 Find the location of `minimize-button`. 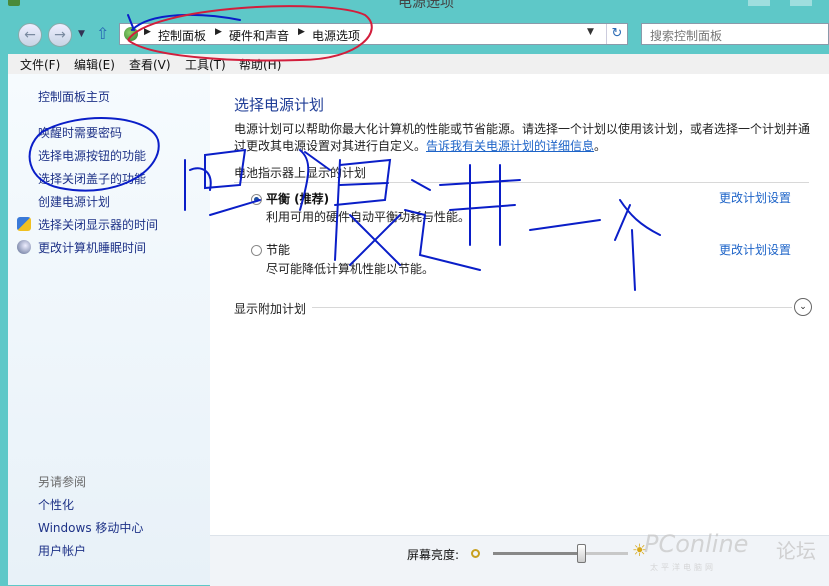

minimize-button is located at coordinates (759, 3).